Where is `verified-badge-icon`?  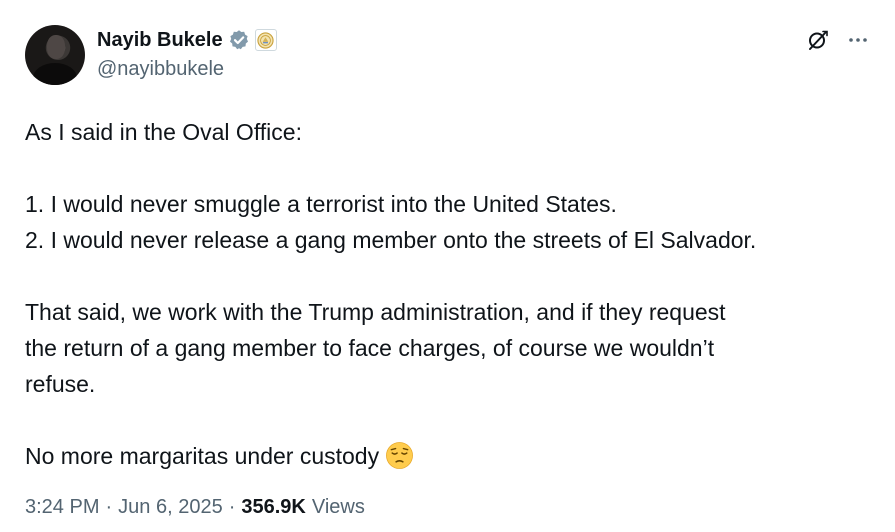 verified-badge-icon is located at coordinates (239, 40).